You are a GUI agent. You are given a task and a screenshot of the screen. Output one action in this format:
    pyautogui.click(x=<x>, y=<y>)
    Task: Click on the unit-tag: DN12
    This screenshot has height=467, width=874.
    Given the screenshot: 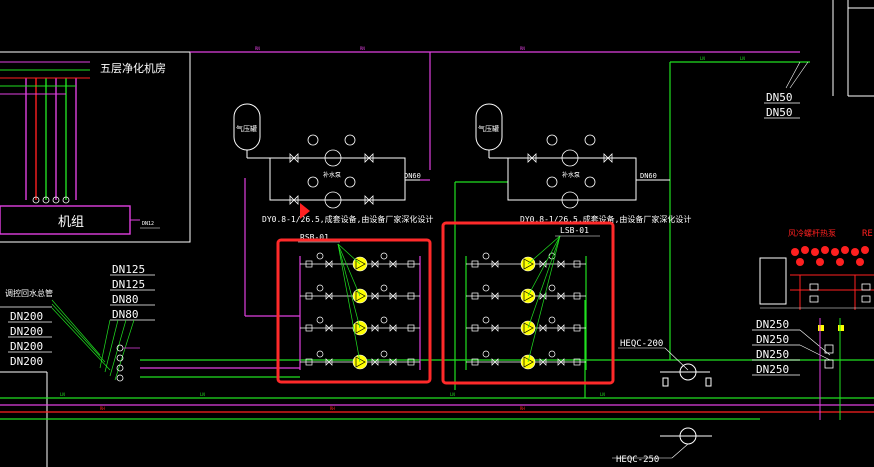 What is the action you would take?
    pyautogui.click(x=148, y=224)
    